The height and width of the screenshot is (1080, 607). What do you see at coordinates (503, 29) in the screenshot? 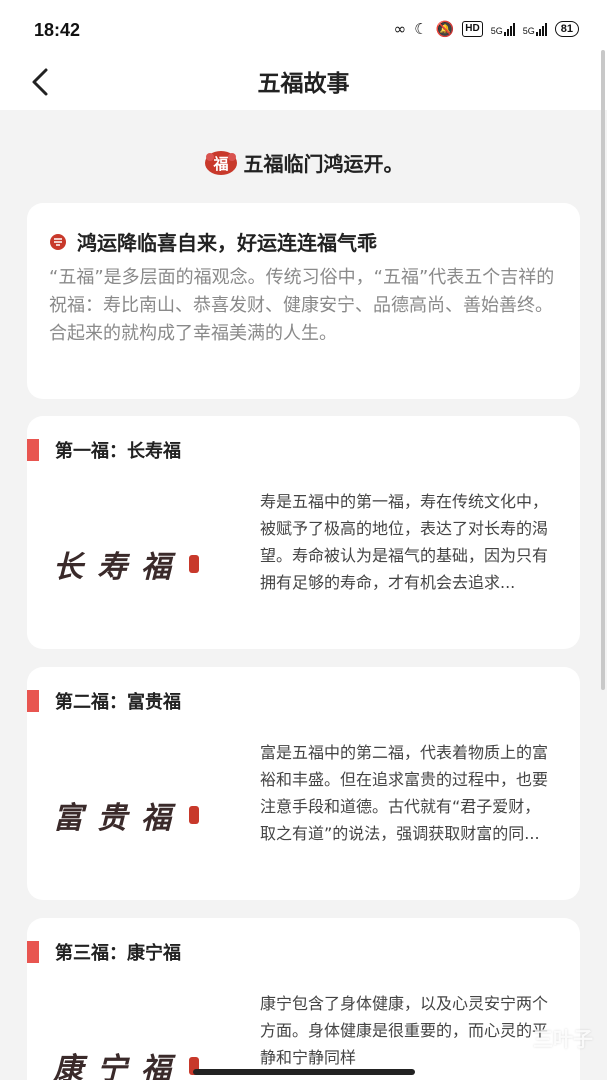
I see `signal-icon-1: 5G` at bounding box center [503, 29].